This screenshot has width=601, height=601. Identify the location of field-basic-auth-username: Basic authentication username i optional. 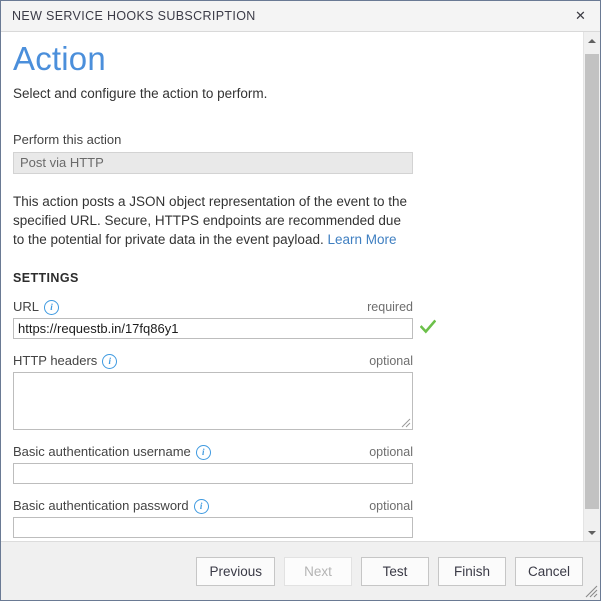
(292, 464).